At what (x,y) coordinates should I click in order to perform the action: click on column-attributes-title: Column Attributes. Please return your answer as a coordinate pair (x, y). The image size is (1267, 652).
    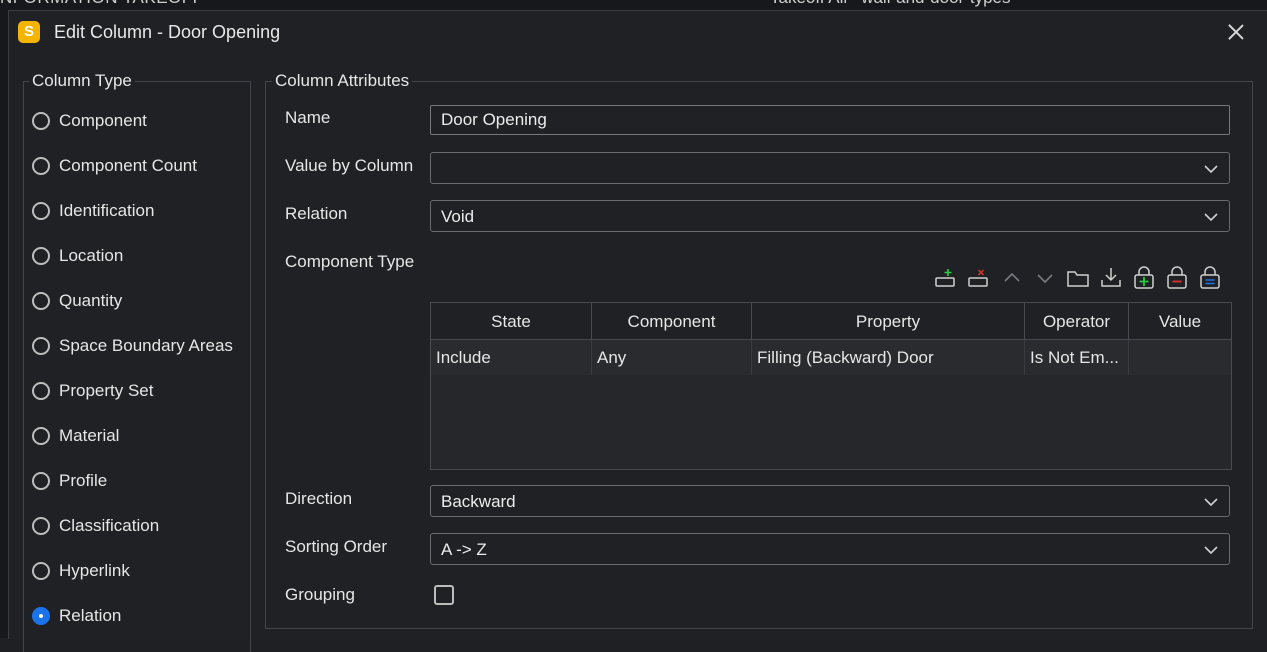
    Looking at the image, I should click on (342, 81).